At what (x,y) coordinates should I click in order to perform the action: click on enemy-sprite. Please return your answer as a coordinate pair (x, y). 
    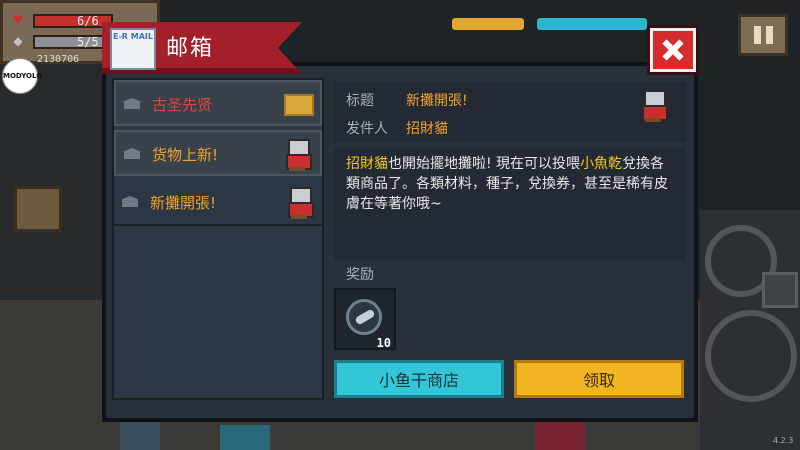
    Looking at the image, I should click on (560, 435).